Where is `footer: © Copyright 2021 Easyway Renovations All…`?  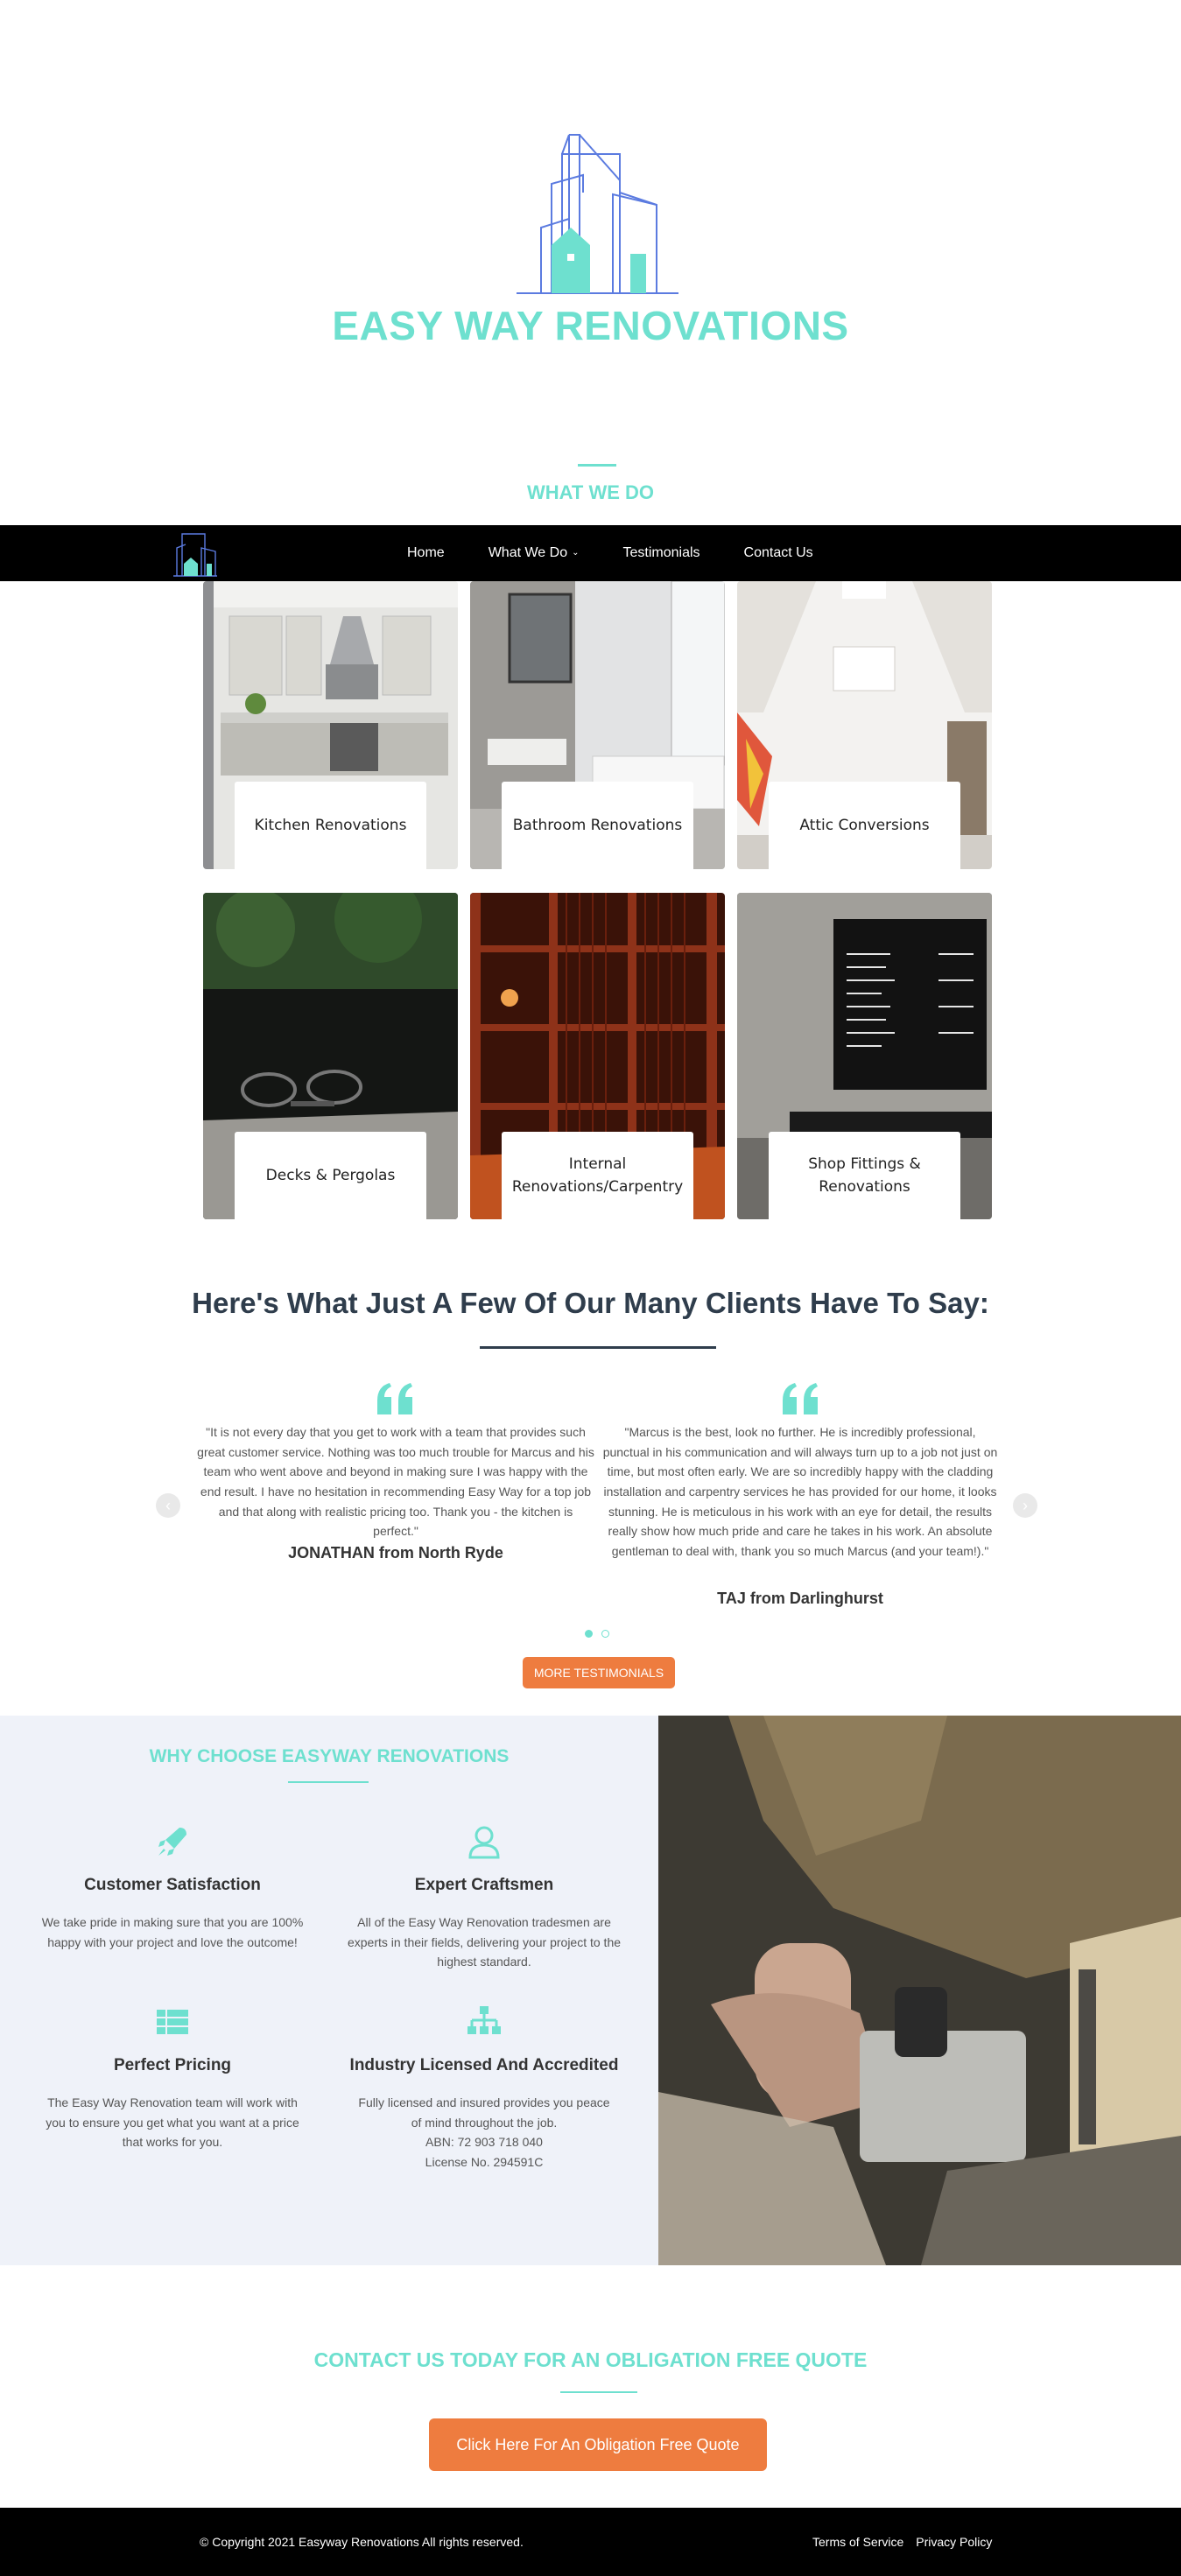
footer: © Copyright 2021 Easyway Renovations All… is located at coordinates (590, 2542).